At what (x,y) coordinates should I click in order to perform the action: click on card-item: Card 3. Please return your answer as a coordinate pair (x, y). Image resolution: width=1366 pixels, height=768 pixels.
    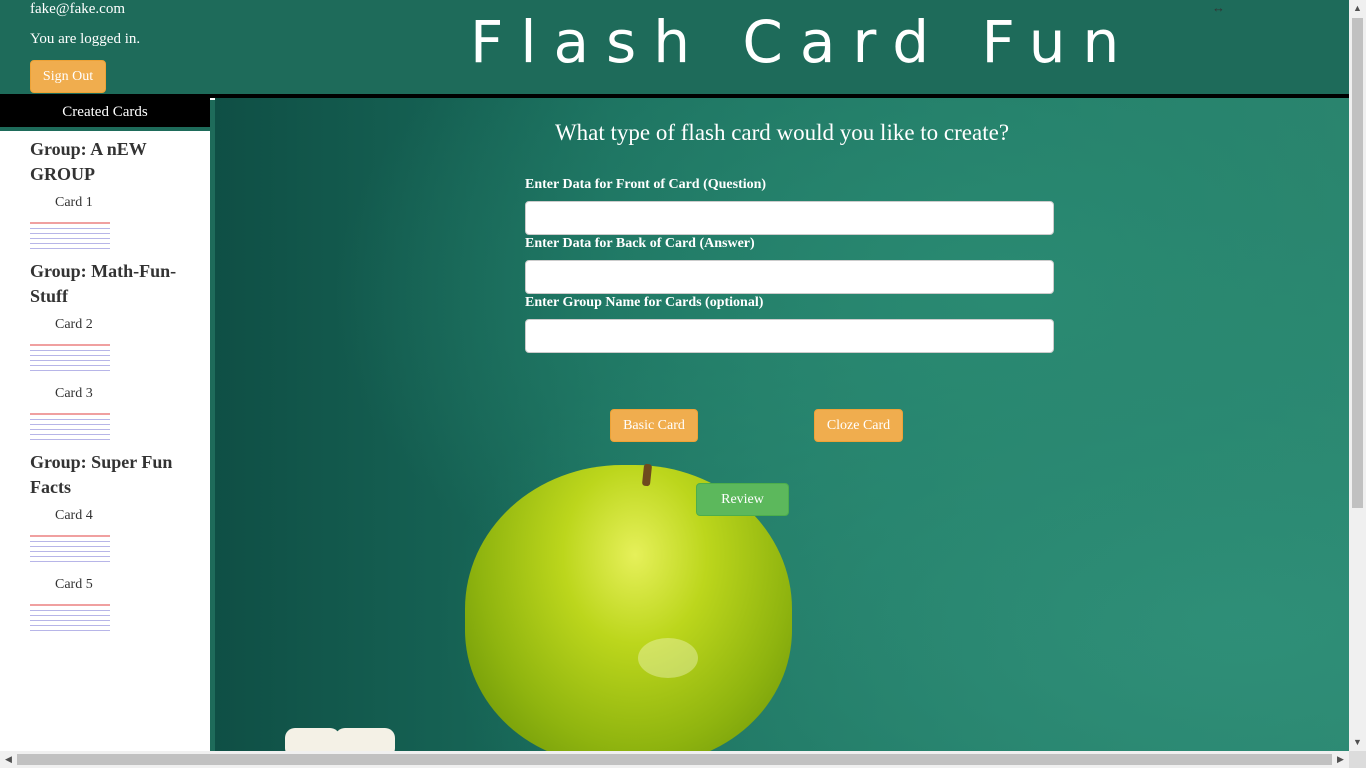
    Looking at the image, I should click on (105, 391).